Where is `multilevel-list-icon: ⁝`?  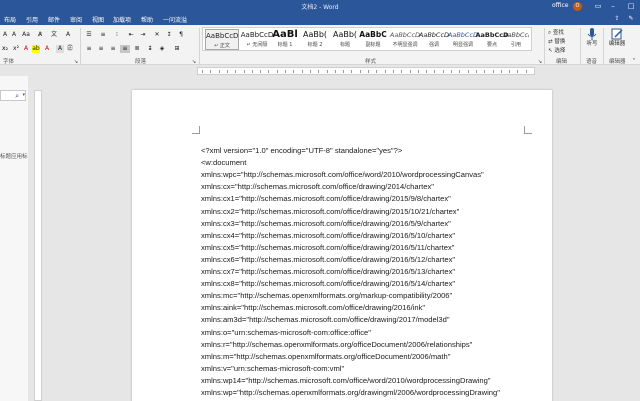
multilevel-list-icon: ⁝ is located at coordinates (117, 35).